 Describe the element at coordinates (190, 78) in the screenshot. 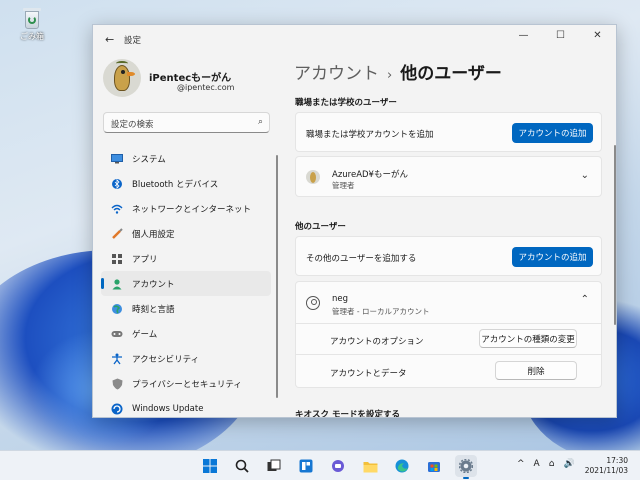

I see `profile-name: iPentecもーがん` at that location.